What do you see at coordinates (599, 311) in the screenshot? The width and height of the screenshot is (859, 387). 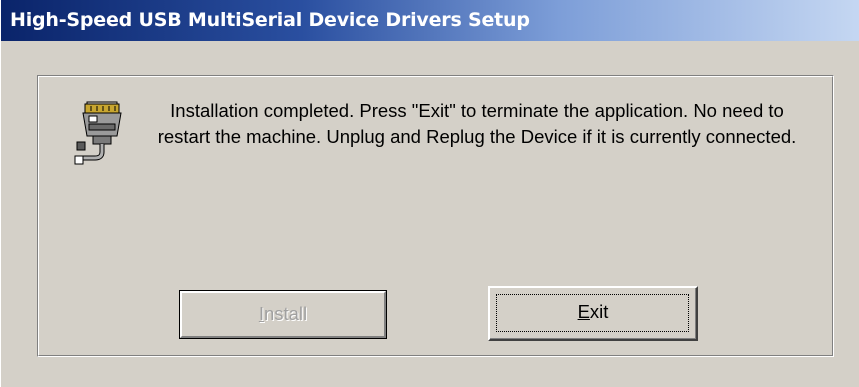 I see `exit-button-label-rest: xit` at bounding box center [599, 311].